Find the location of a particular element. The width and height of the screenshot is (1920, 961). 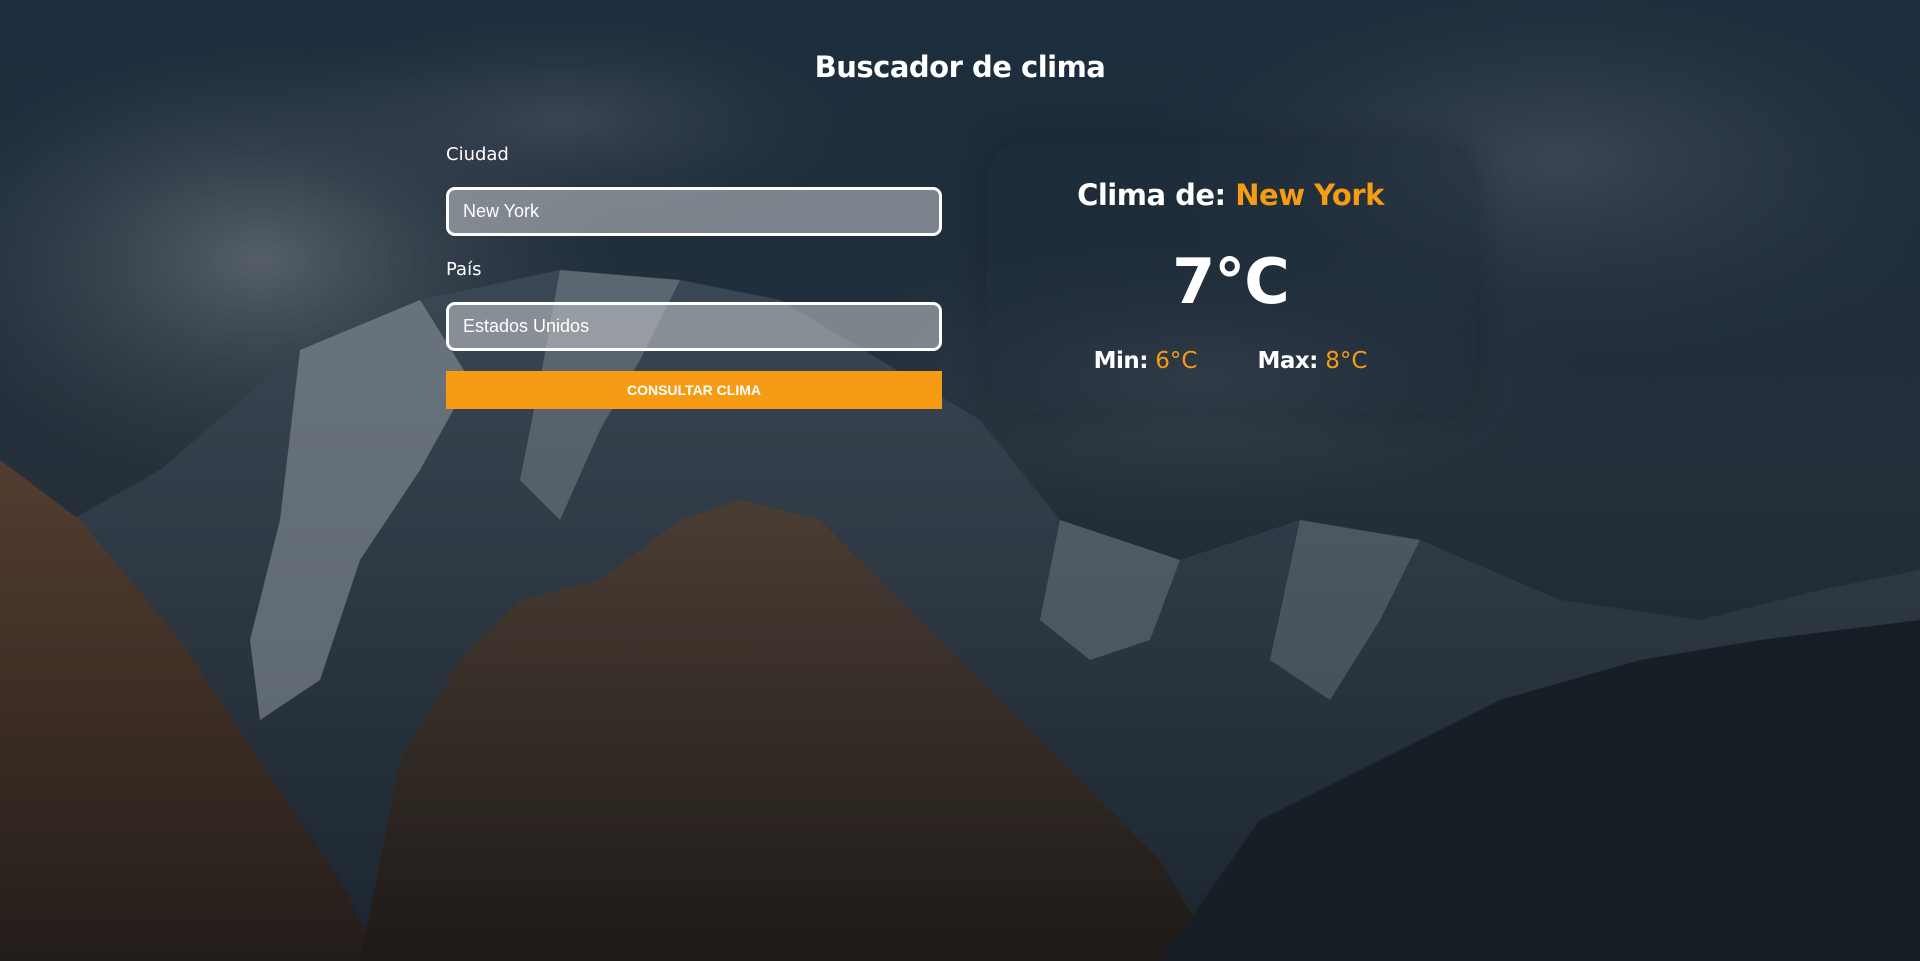

result-heading-prefix: Clima de: is located at coordinates (1151, 195).